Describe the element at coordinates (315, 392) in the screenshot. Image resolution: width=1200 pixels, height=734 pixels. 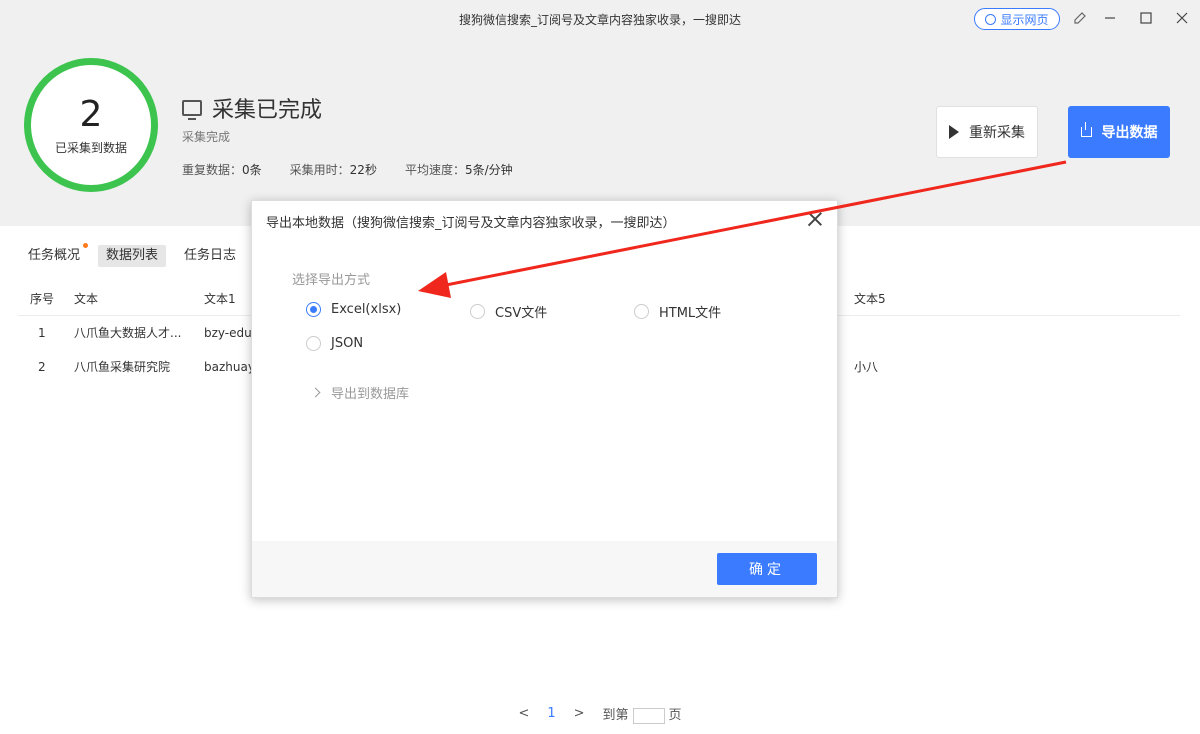
I see `chevron-right-icon` at that location.